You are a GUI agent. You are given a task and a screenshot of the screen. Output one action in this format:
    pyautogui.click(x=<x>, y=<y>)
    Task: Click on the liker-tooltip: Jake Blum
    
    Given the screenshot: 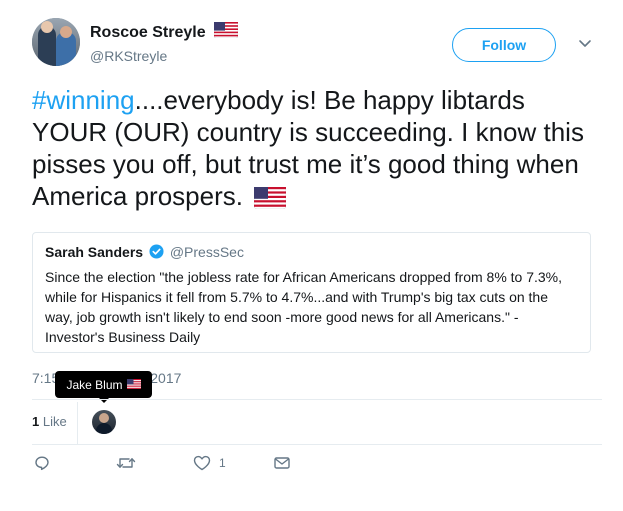 What is the action you would take?
    pyautogui.click(x=103, y=387)
    